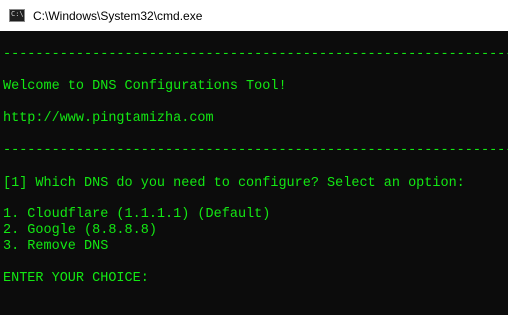  Describe the element at coordinates (145, 86) in the screenshot. I see `welcome-text: Welcome to DNS Configurations Tool!` at that location.